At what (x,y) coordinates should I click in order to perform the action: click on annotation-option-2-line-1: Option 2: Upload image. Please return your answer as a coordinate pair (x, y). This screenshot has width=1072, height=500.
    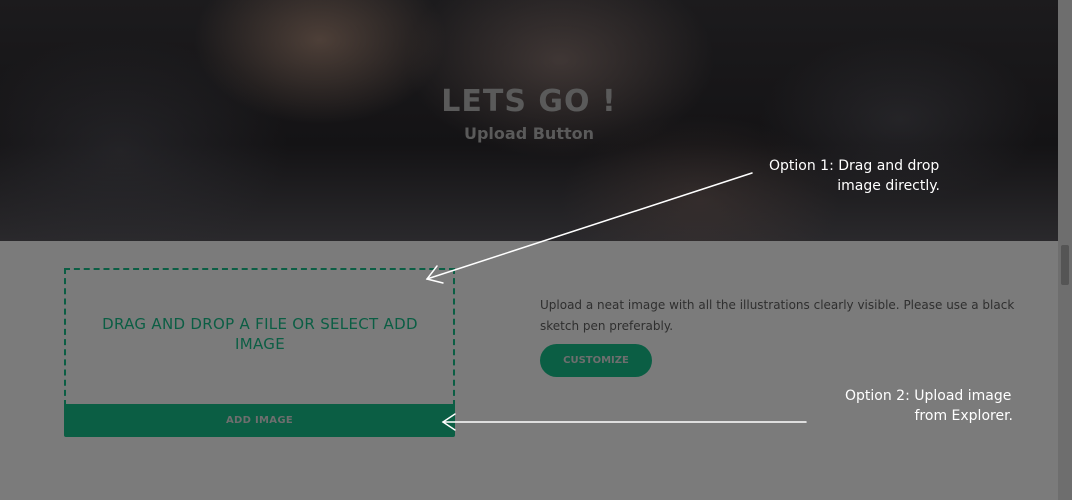
    Looking at the image, I should click on (928, 396).